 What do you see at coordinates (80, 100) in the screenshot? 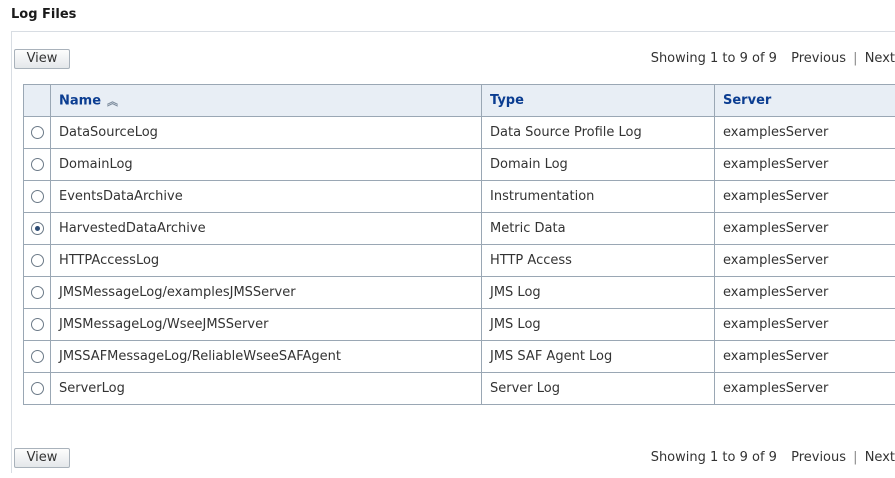
I see `name-header-label: Name` at bounding box center [80, 100].